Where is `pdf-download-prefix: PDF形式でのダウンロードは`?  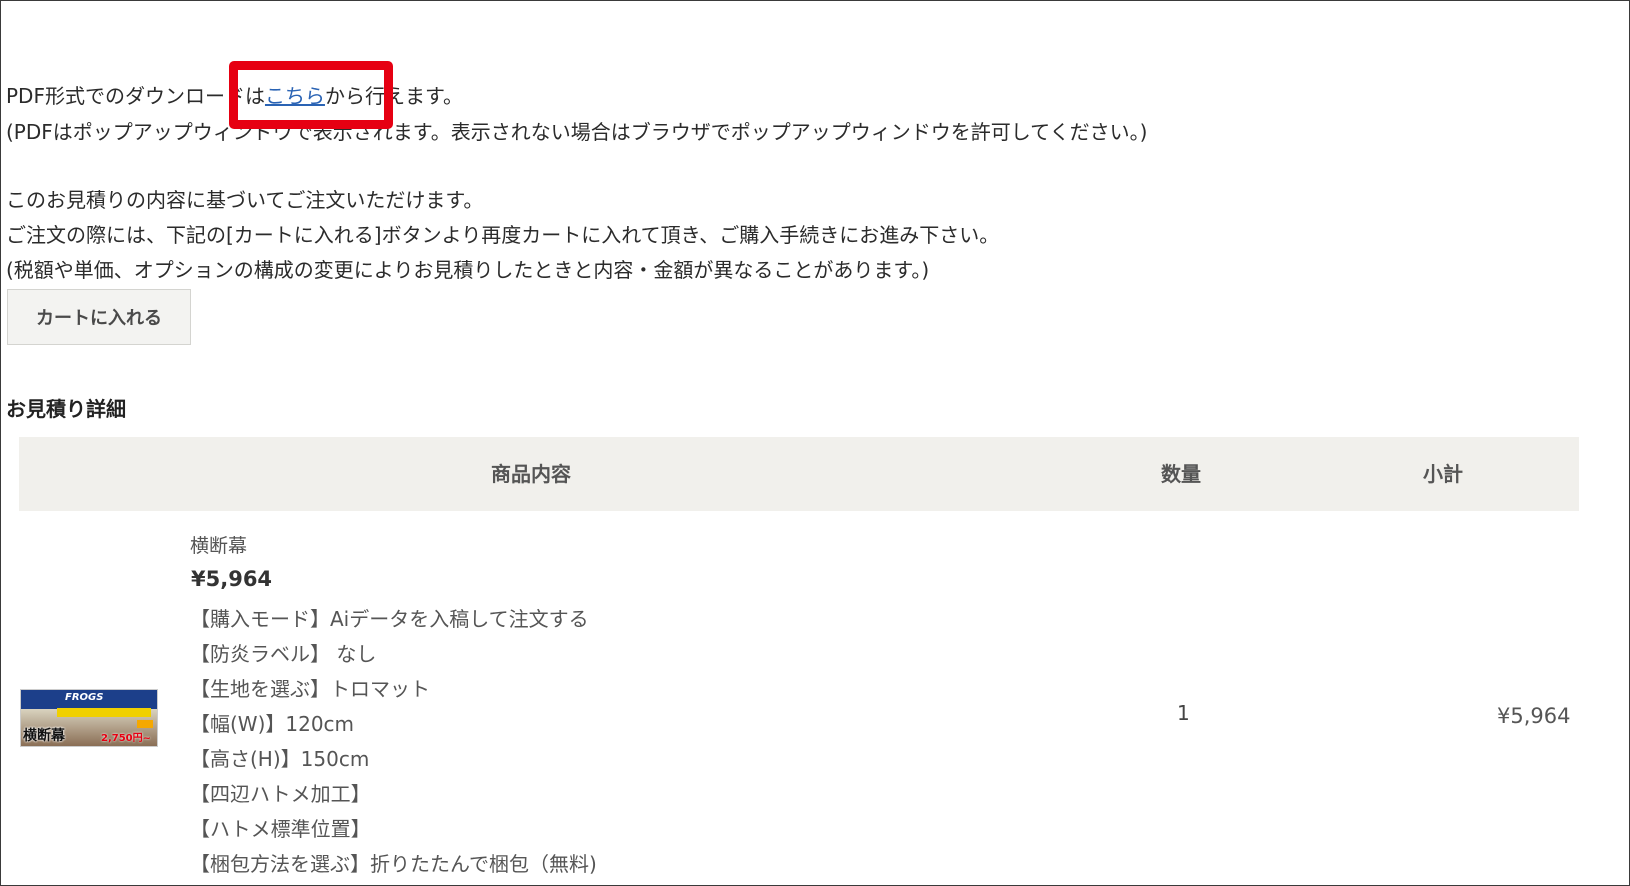
pdf-download-prefix: PDF形式でのダウンロードは is located at coordinates (135, 96).